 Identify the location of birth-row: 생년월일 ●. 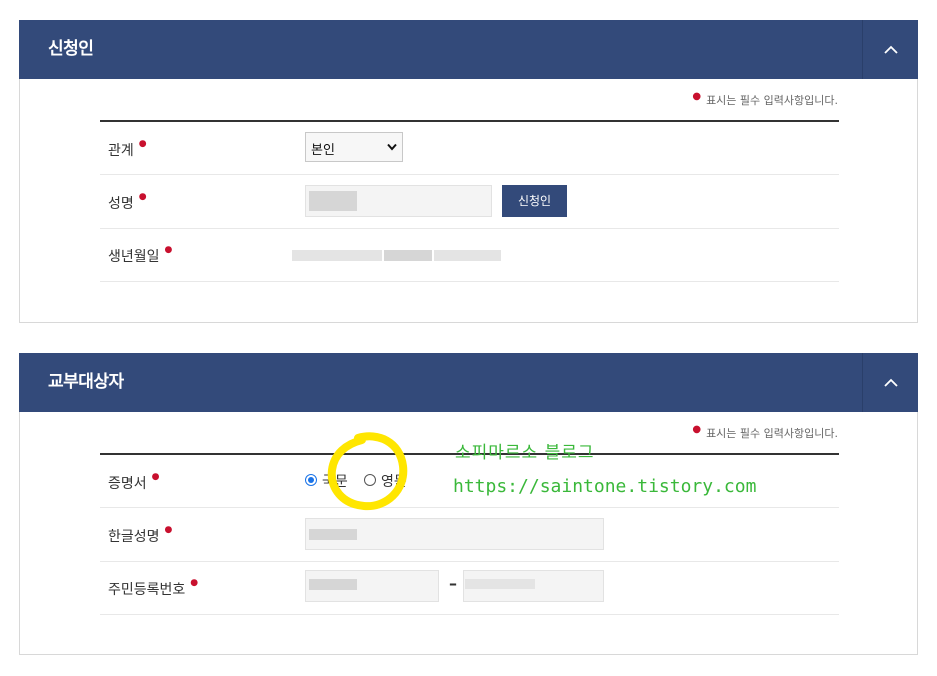
(469, 255).